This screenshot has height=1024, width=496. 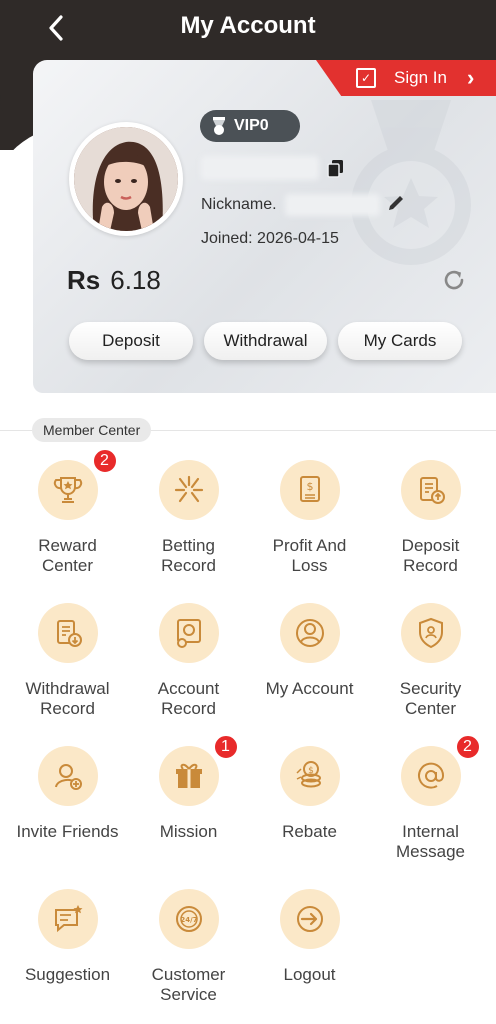 What do you see at coordinates (430, 698) in the screenshot?
I see `menu-item-label: Security Center` at bounding box center [430, 698].